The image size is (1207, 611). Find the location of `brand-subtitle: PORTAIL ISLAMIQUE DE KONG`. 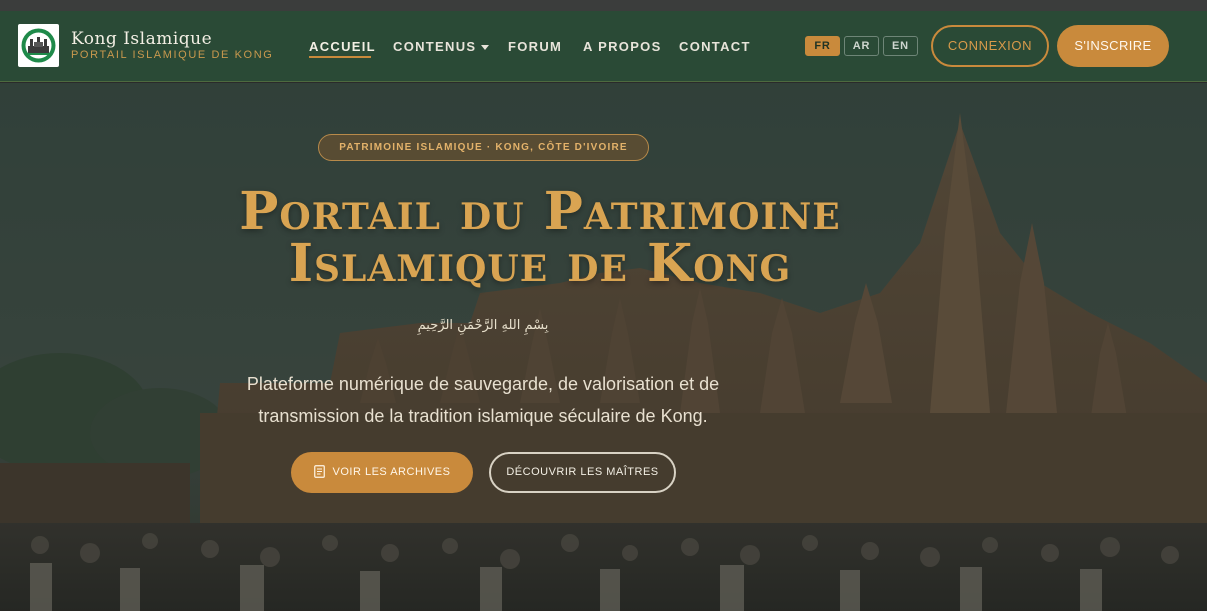

brand-subtitle: PORTAIL ISLAMIQUE DE KONG is located at coordinates (172, 55).